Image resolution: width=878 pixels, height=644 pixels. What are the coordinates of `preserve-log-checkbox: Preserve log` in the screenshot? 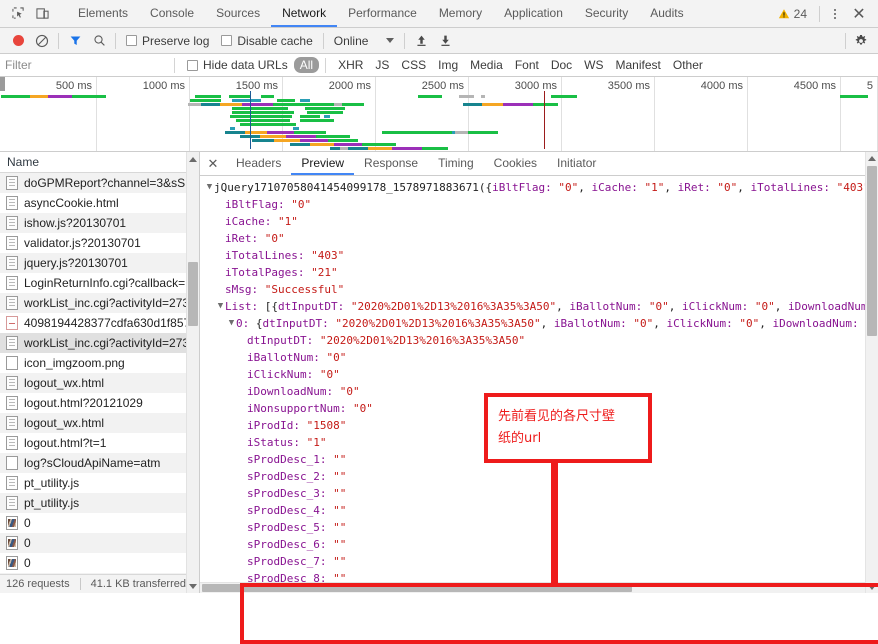 It's located at (167, 41).